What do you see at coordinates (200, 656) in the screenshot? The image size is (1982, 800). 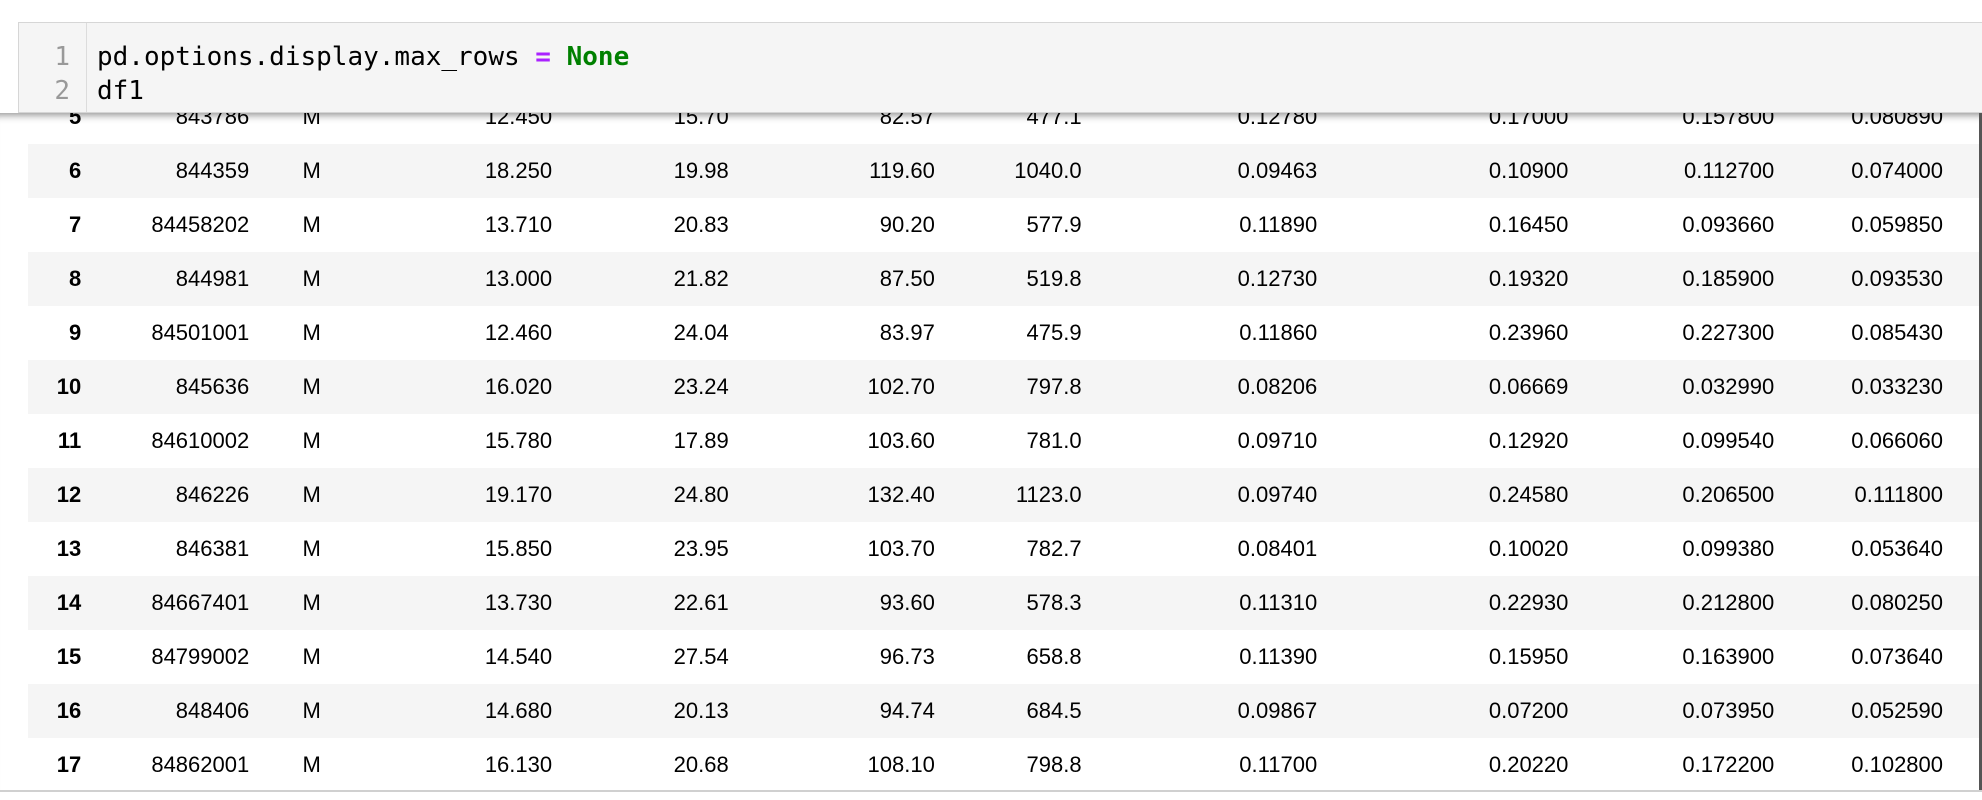 I see `id-cell: 84799002` at bounding box center [200, 656].